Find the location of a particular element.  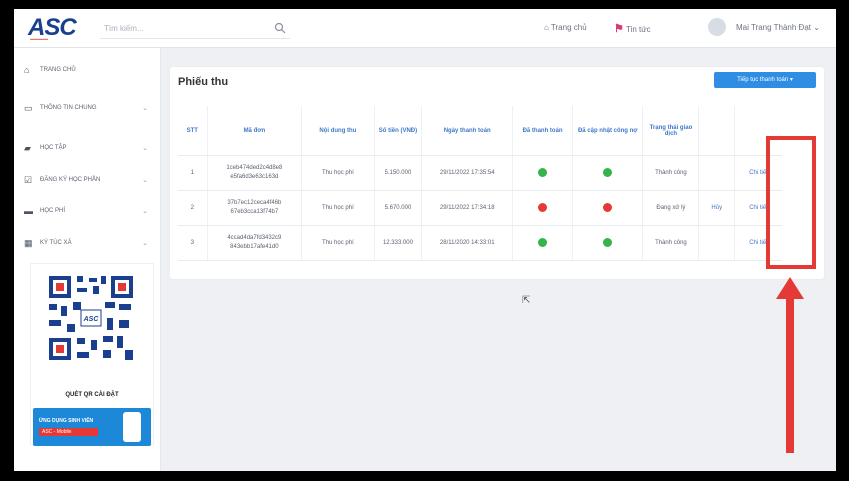

banner-subtitle: ASC - Mobile is located at coordinates (68, 432).